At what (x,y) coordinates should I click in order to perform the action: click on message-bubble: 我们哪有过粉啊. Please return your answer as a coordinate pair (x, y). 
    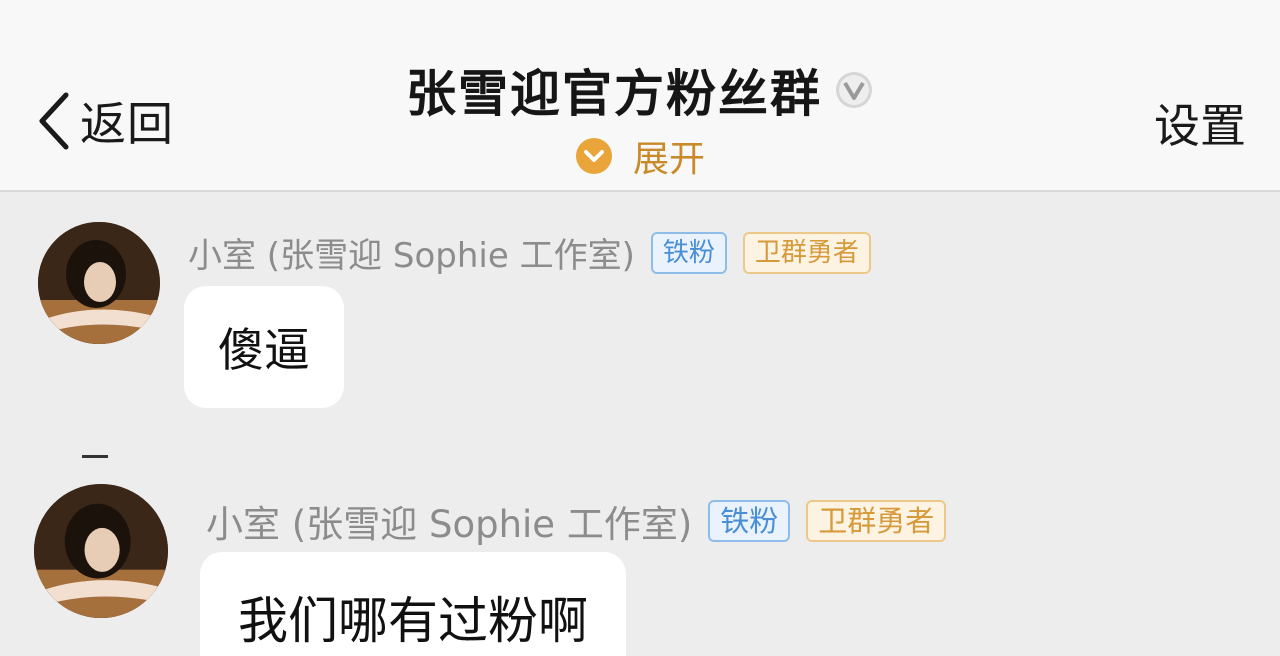
    Looking at the image, I should click on (413, 604).